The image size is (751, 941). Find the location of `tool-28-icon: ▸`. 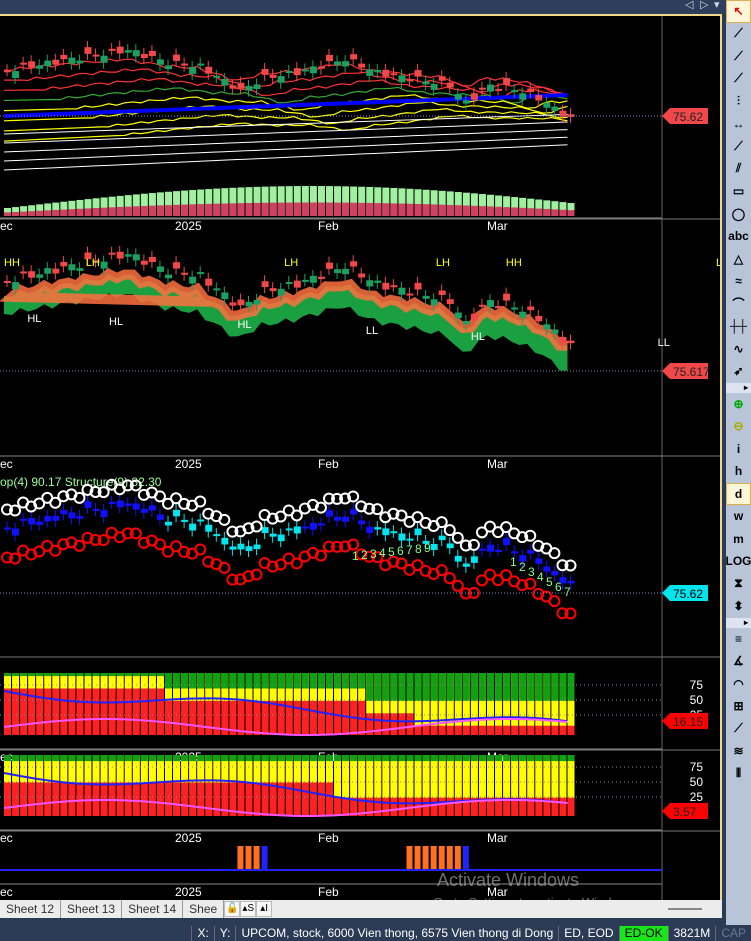

tool-28-icon: ▸ is located at coordinates (738, 622).